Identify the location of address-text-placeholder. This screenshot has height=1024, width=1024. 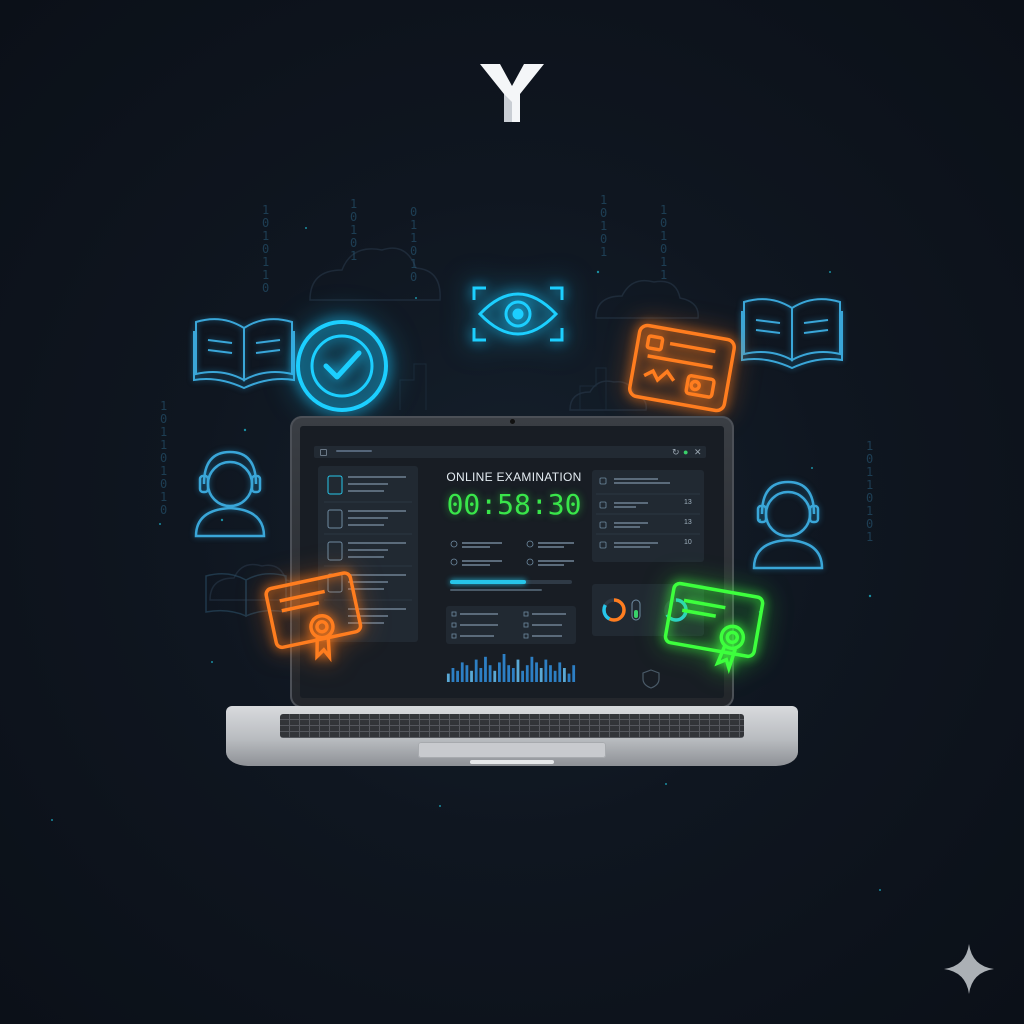
(354, 452).